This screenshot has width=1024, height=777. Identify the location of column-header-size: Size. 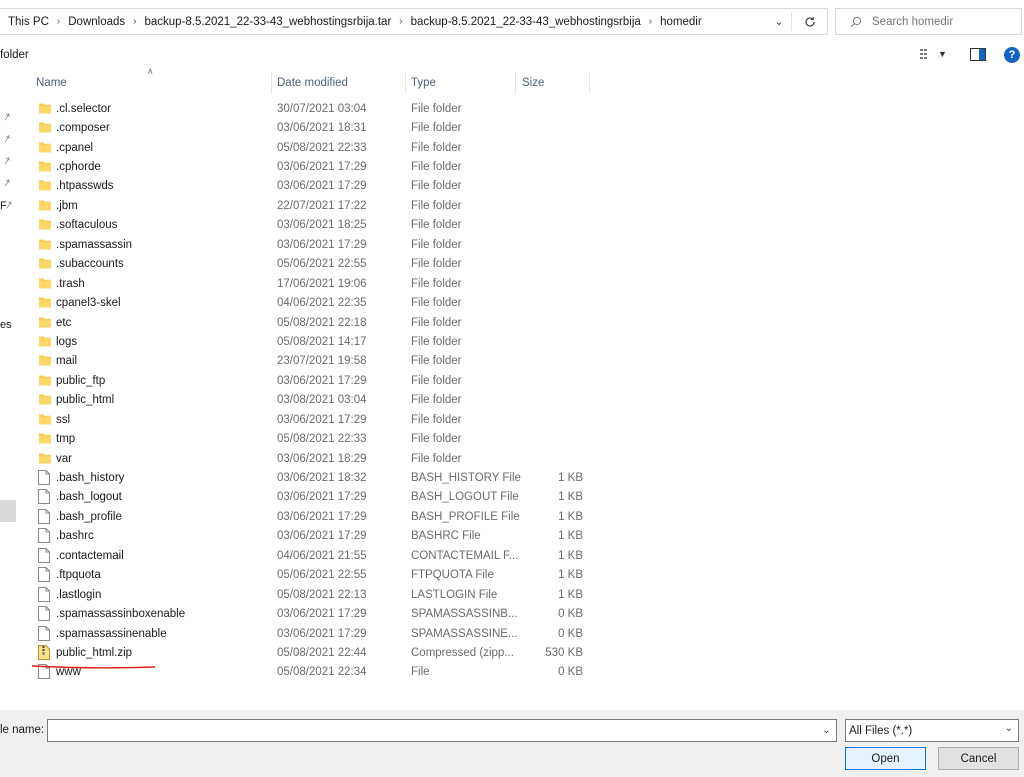
(533, 83).